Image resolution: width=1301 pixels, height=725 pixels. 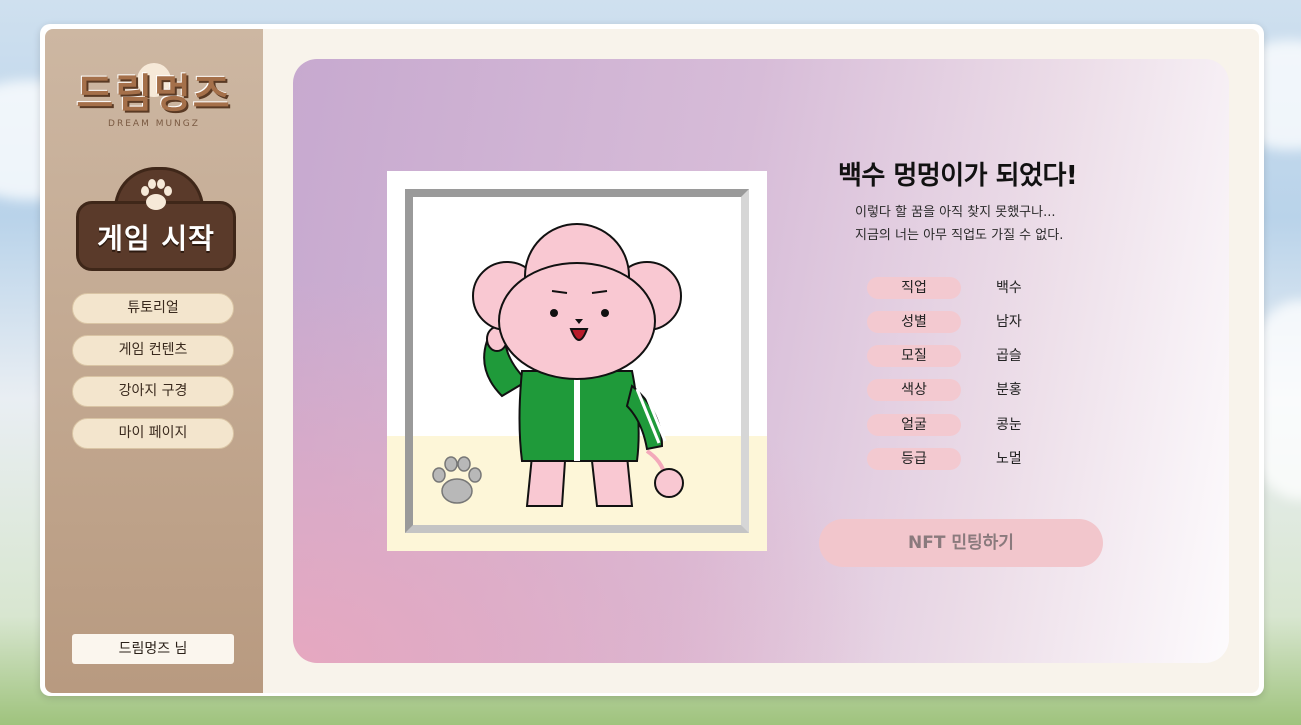 I want to click on stat-label: 등급, so click(x=914, y=459).